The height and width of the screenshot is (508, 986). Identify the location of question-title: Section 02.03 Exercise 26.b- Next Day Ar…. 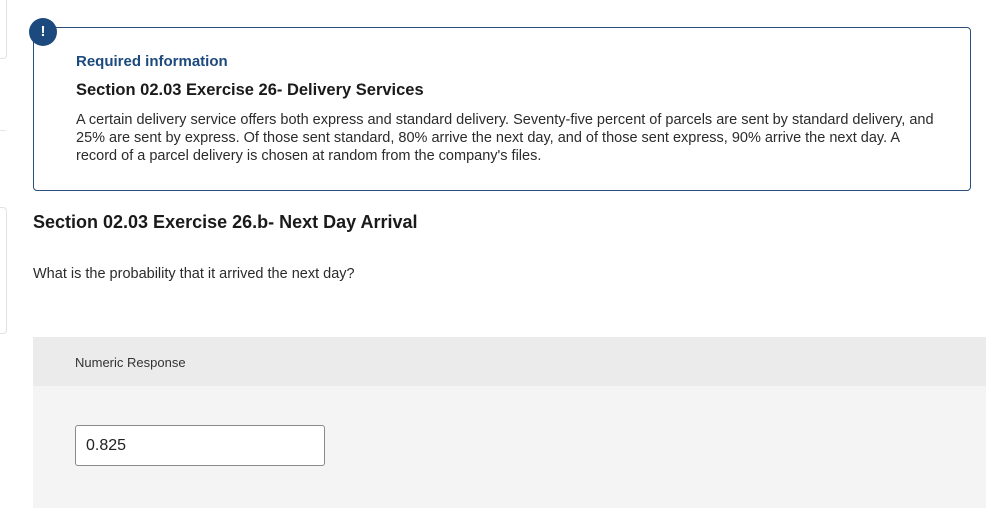
(225, 222).